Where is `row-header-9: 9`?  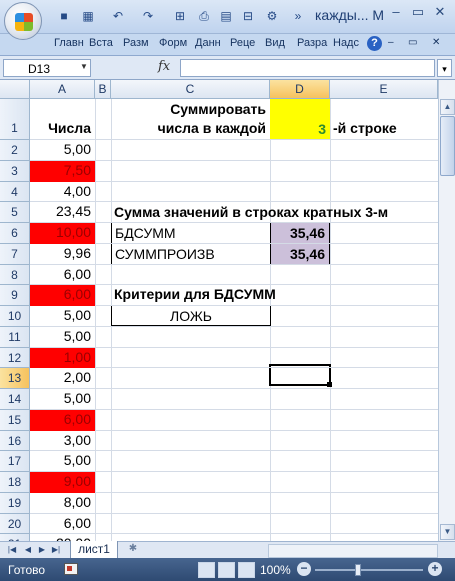
row-header-9: 9 is located at coordinates (15, 295).